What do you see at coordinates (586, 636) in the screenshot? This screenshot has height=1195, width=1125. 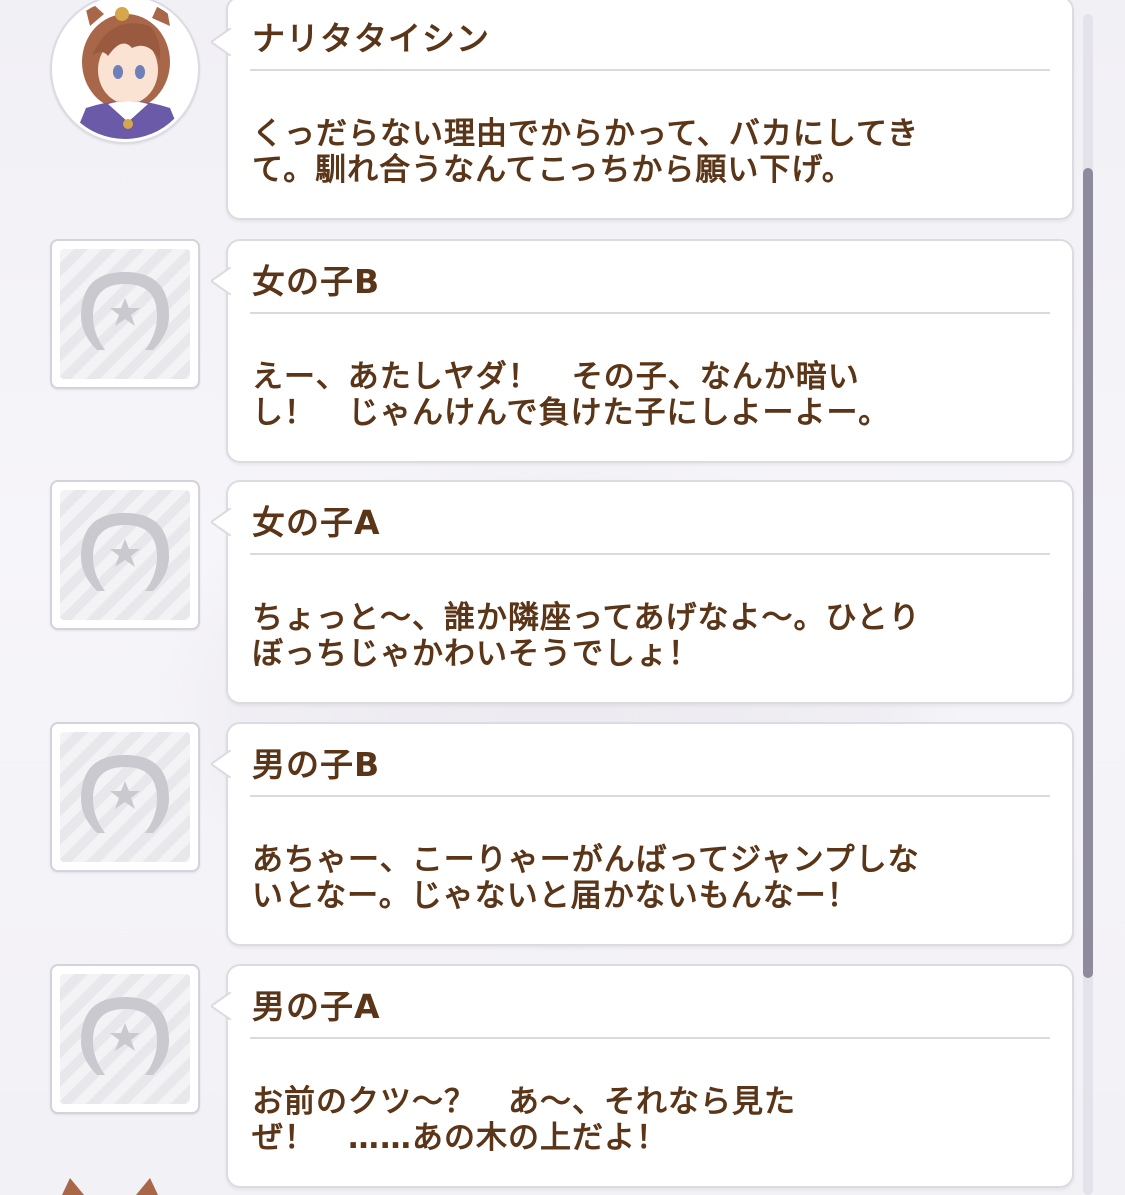 I see `dialogue-text: ちょっと～、誰か隣座ってあげなよ～。ひとり ぼっちじゃかわいそうでしょ！` at bounding box center [586, 636].